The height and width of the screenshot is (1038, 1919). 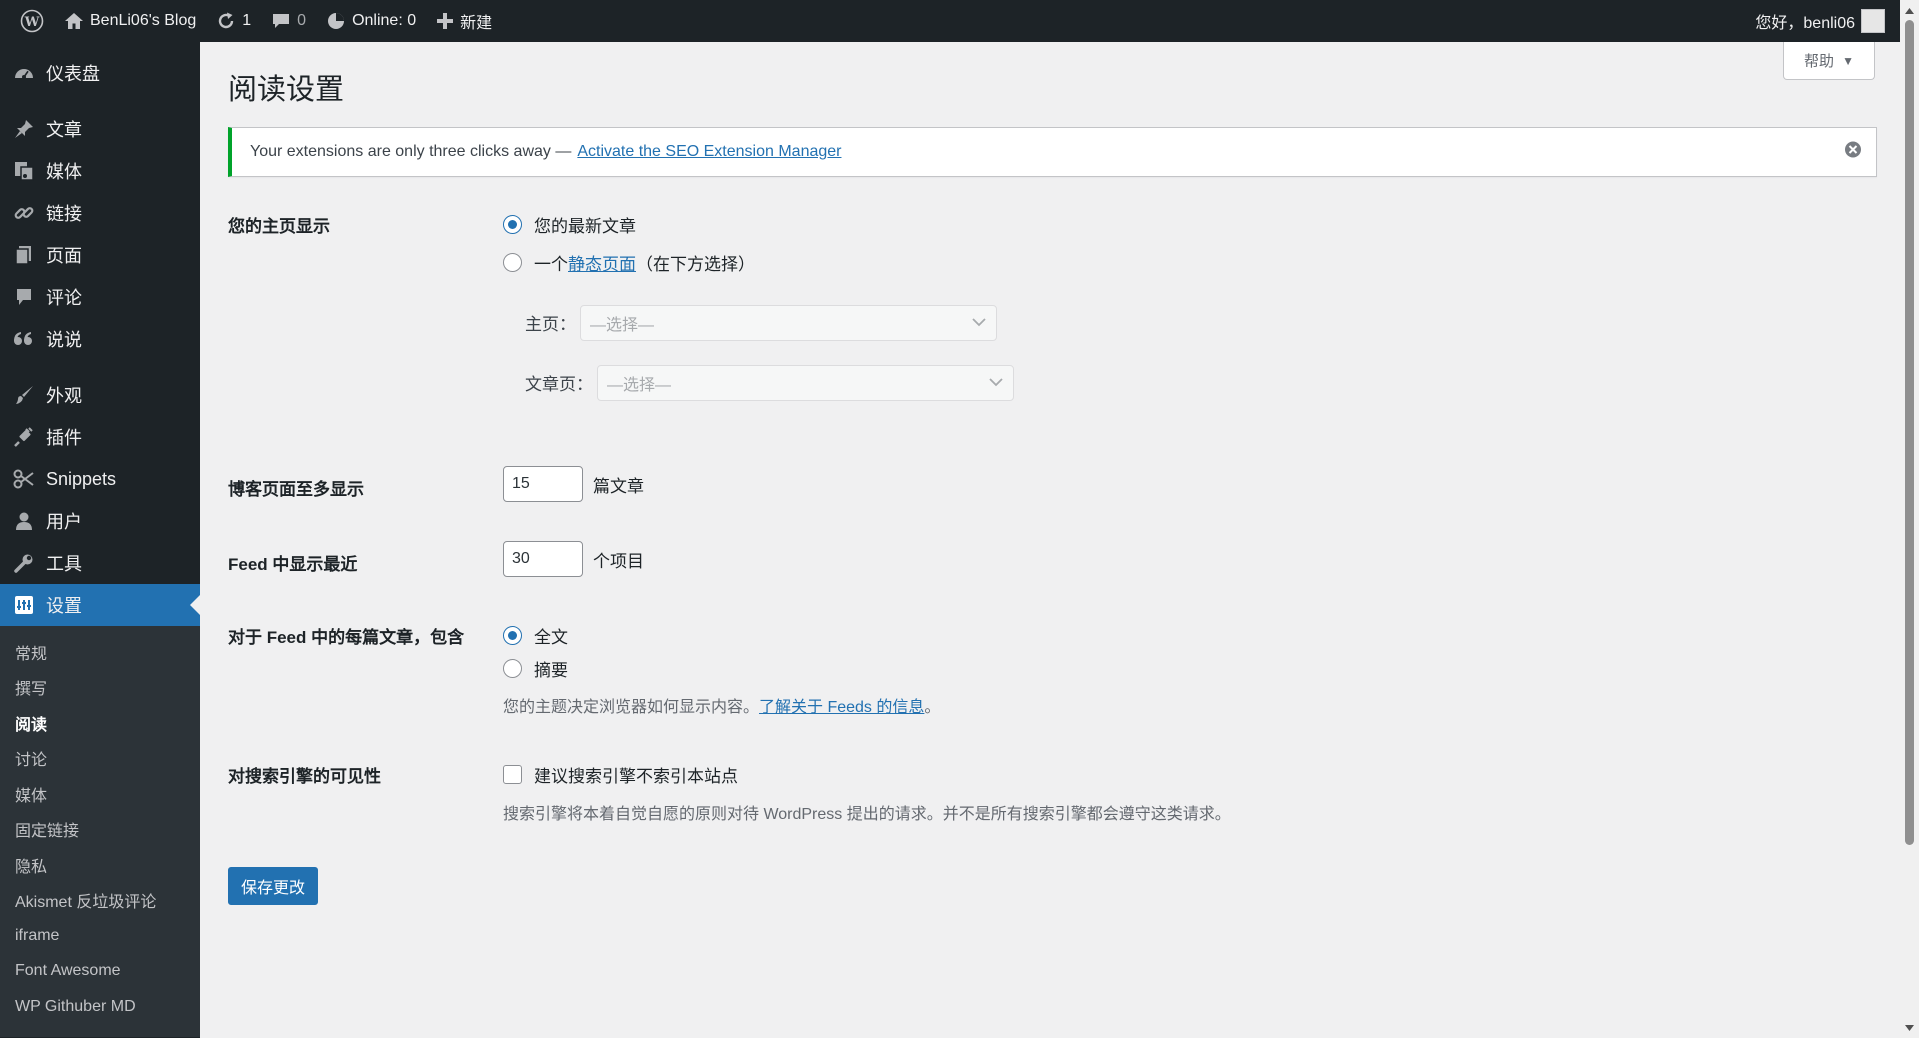 I want to click on wordpress-logo-button: W, so click(x=32, y=21).